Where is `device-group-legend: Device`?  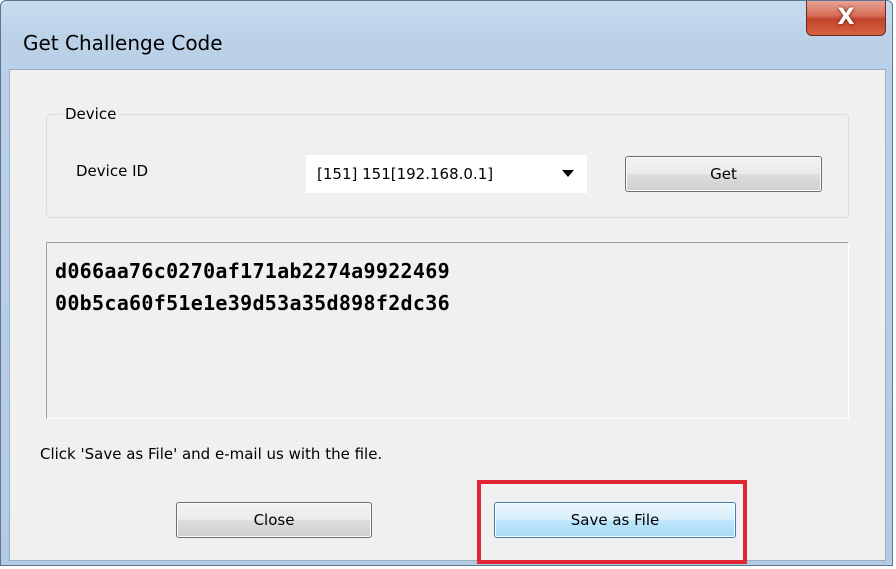
device-group-legend: Device is located at coordinates (91, 114).